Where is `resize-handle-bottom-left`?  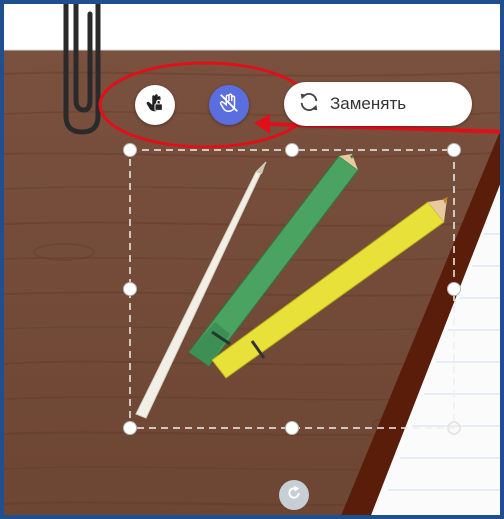
resize-handle-bottom-left is located at coordinates (130, 428).